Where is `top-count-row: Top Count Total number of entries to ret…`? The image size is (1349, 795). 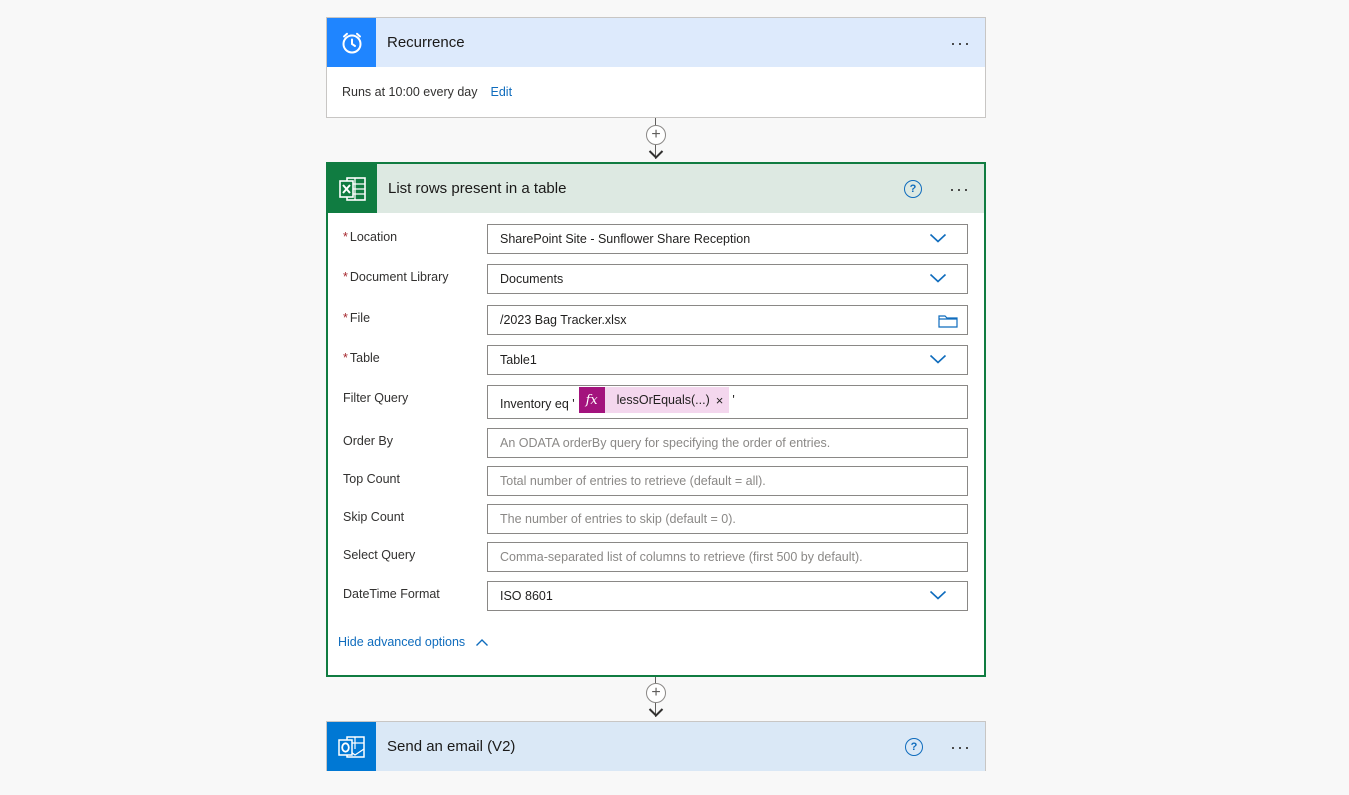 top-count-row: Top Count Total number of entries to ret… is located at coordinates (655, 481).